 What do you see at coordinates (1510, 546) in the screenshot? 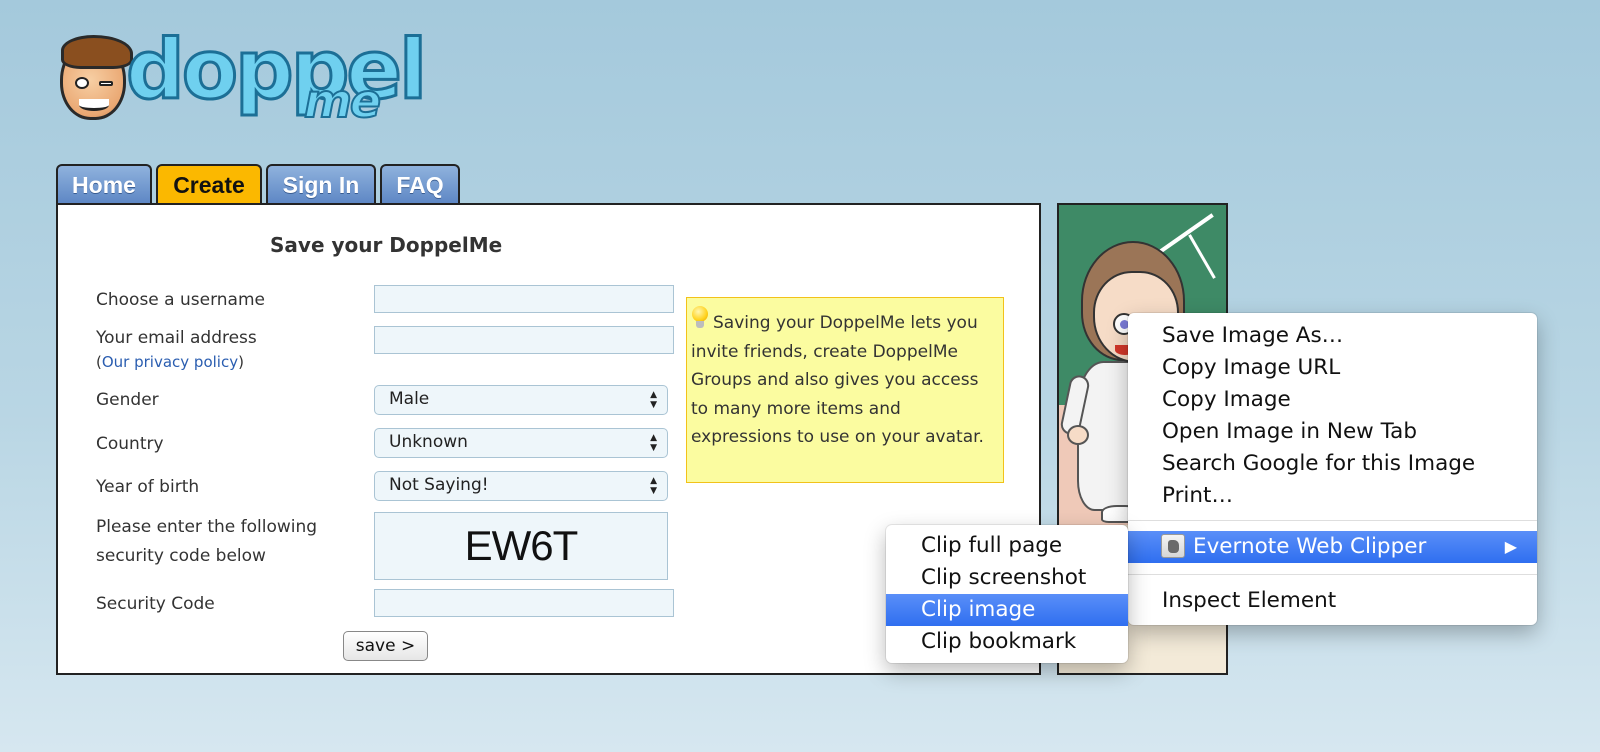
I see `submenu-arrow-icon: ▶` at bounding box center [1510, 546].